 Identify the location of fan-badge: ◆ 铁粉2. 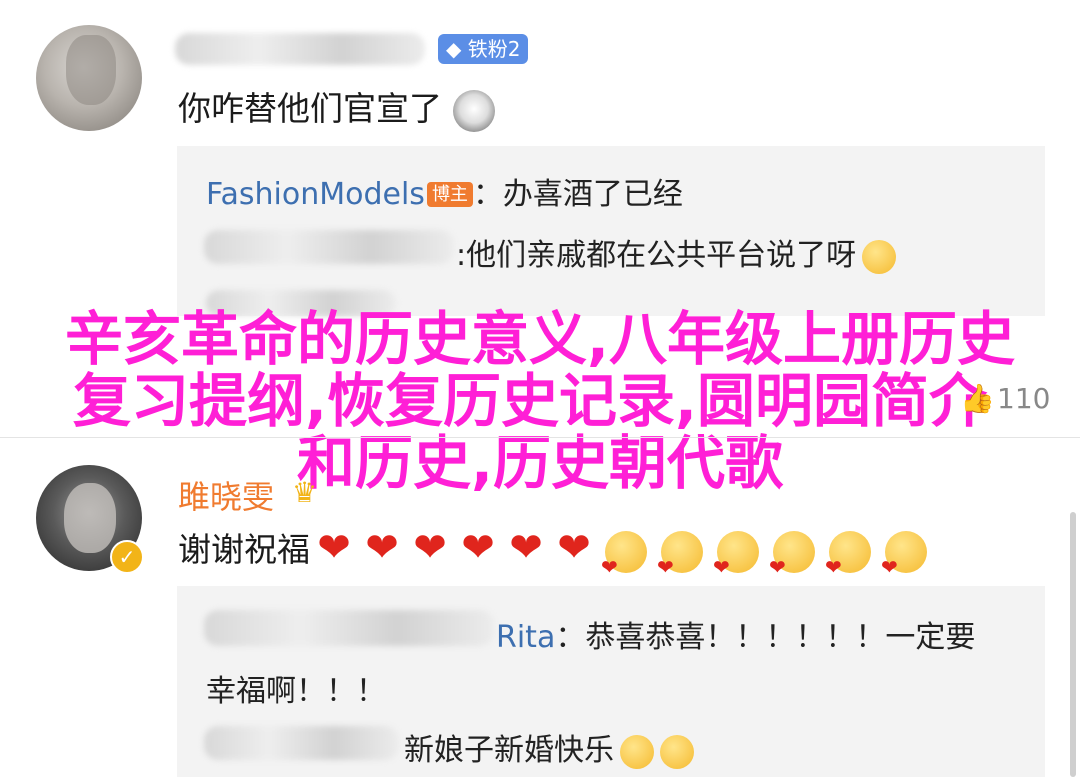
(483, 49).